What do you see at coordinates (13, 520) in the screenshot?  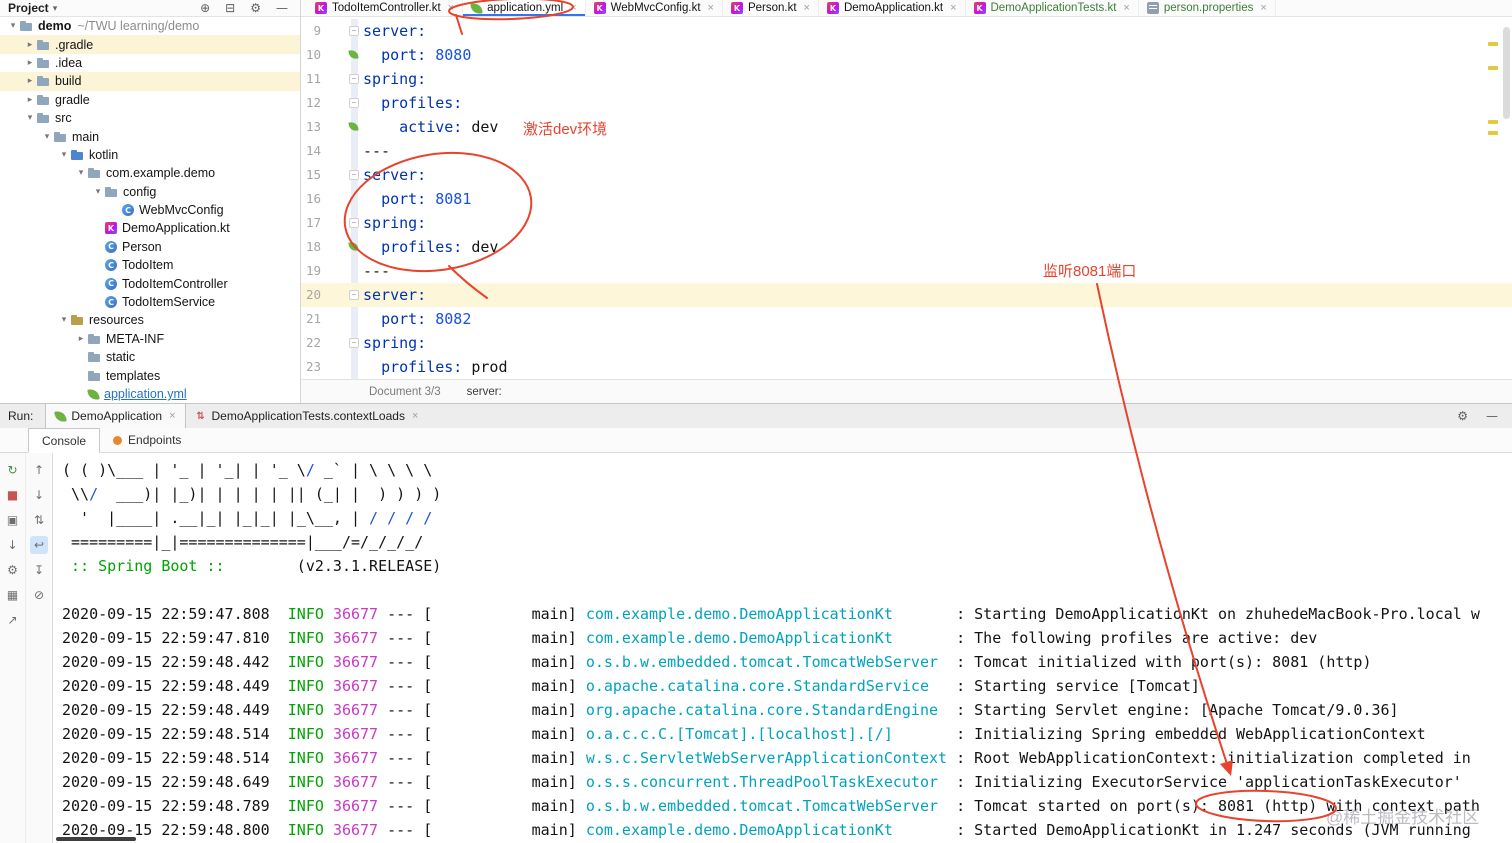 I see `thread-dump-icon: ▣` at bounding box center [13, 520].